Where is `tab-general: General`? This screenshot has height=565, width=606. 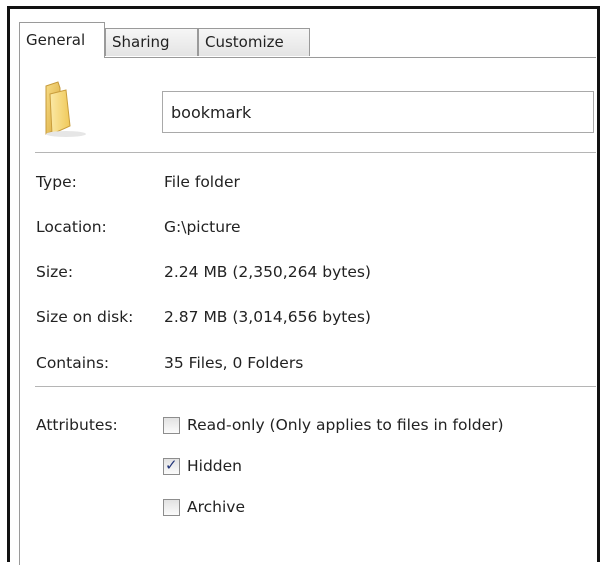
tab-general: General is located at coordinates (62, 40).